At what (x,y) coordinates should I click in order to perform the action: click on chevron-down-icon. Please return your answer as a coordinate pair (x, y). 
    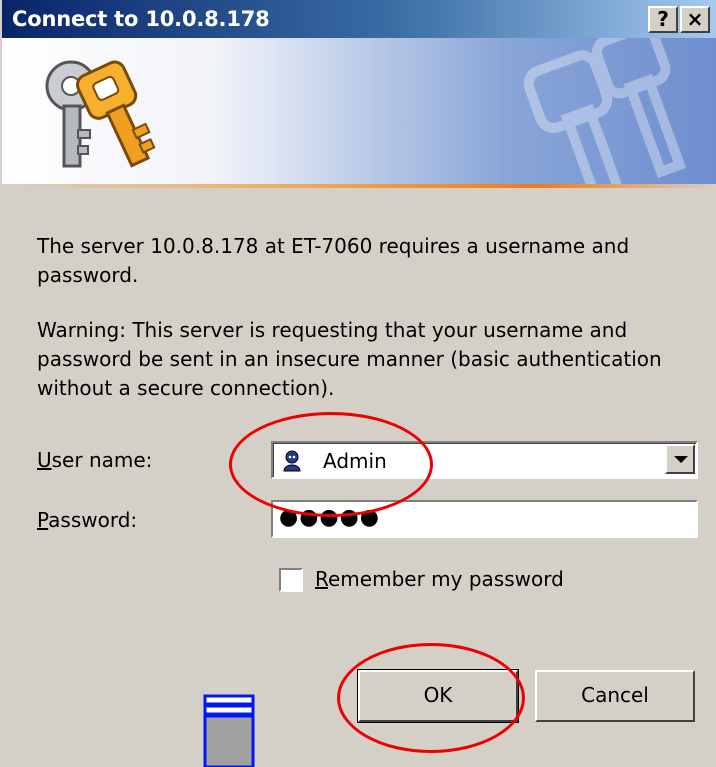
    Looking at the image, I should click on (681, 459).